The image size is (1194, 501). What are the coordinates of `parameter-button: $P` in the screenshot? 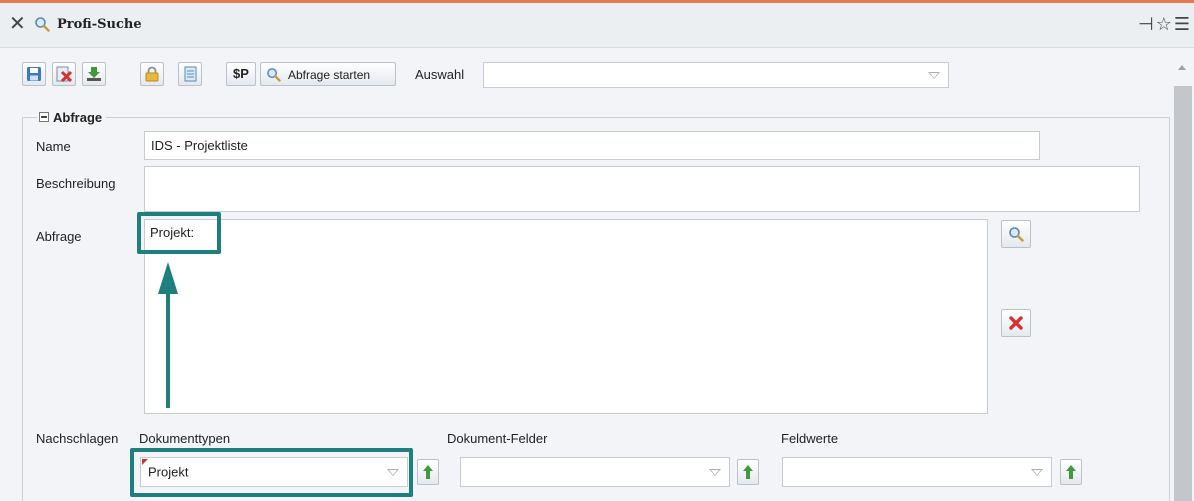 It's located at (241, 74).